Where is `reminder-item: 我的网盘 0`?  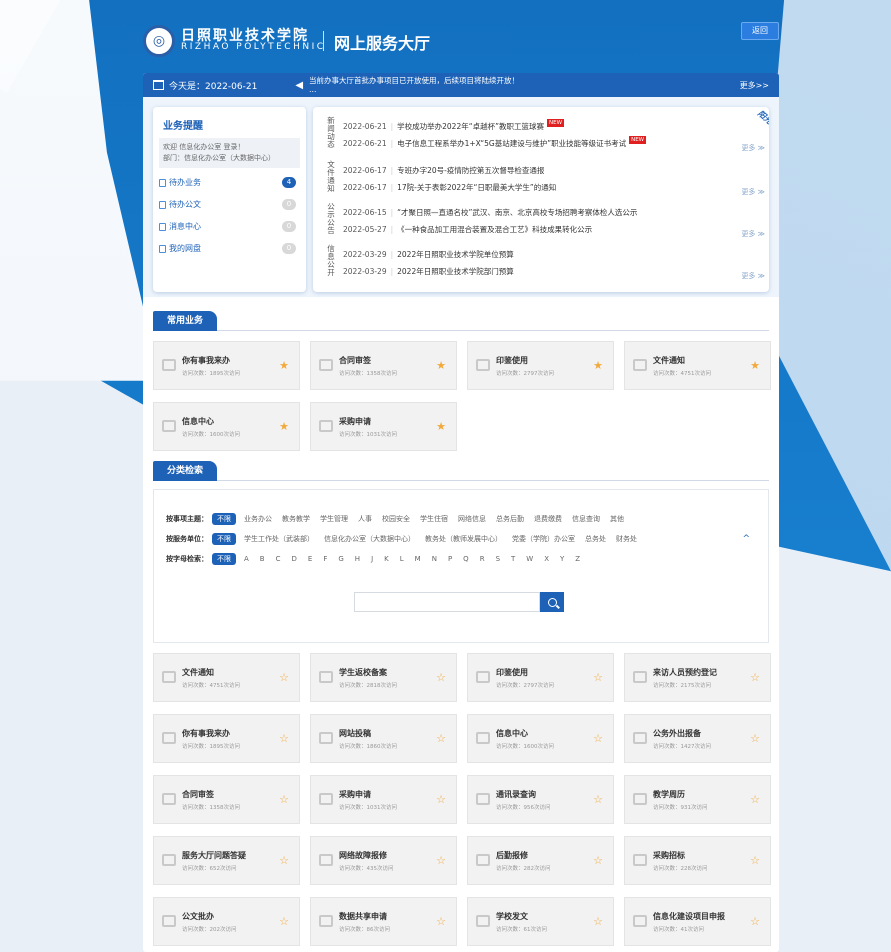 reminder-item: 我的网盘 0 is located at coordinates (229, 249).